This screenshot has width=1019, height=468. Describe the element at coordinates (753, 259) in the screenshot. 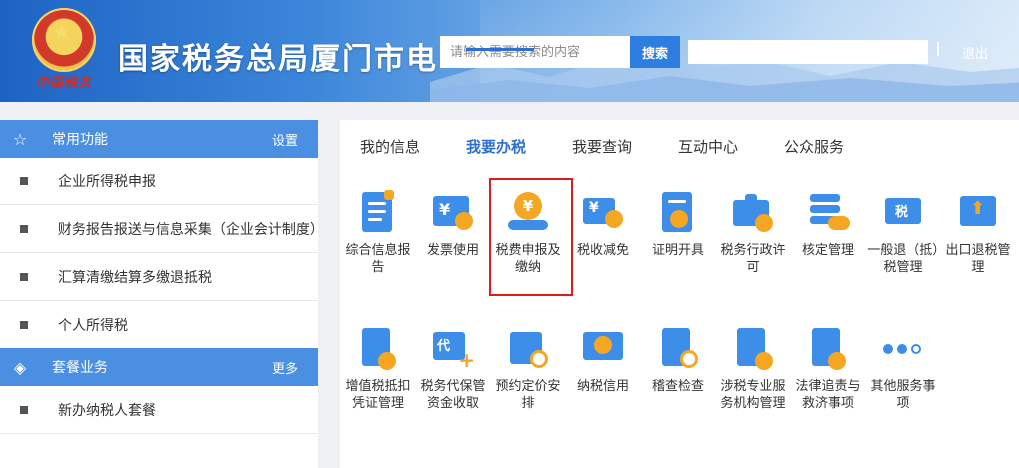

I see `service-label: 税务行政许可` at that location.